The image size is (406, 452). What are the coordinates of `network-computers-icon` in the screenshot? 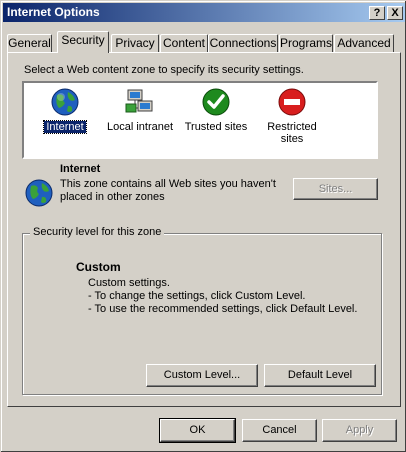 It's located at (139, 101).